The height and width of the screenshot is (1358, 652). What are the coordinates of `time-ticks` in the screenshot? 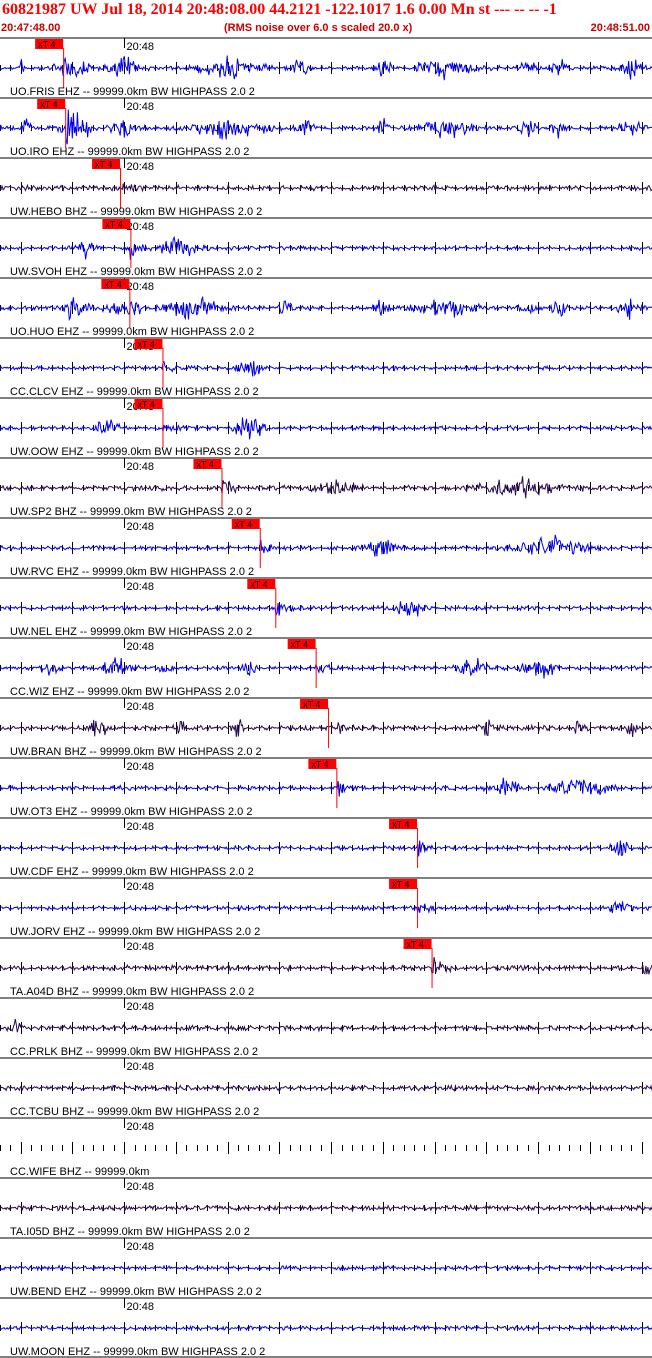 It's located at (326, 1148).